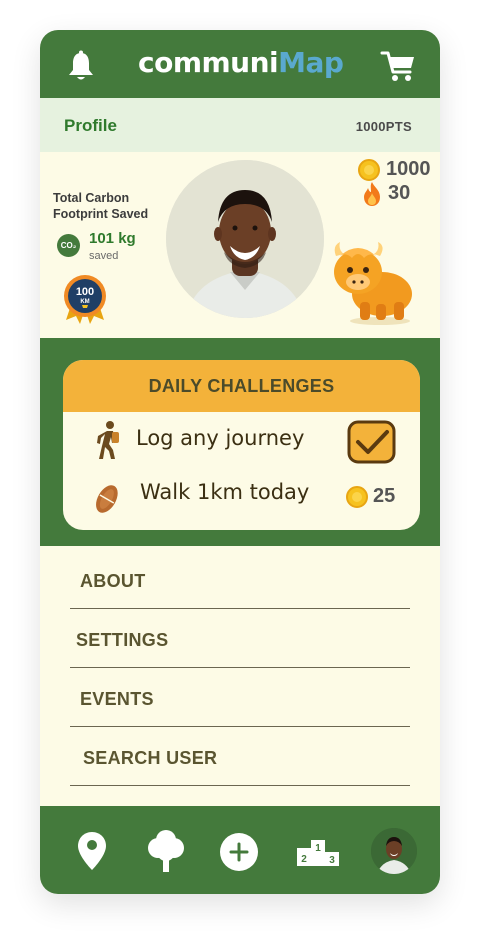 The width and height of the screenshot is (480, 945). Describe the element at coordinates (107, 499) in the screenshot. I see `footprint-icon` at that location.